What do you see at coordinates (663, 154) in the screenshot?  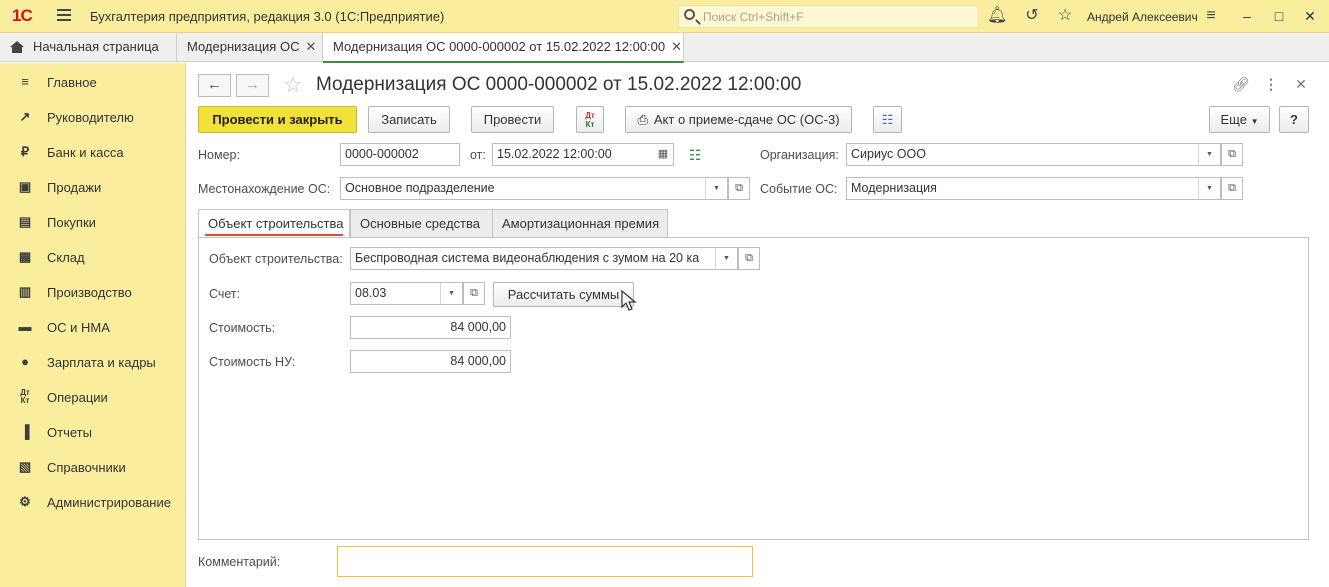 I see `calendar-icon: ▦` at bounding box center [663, 154].